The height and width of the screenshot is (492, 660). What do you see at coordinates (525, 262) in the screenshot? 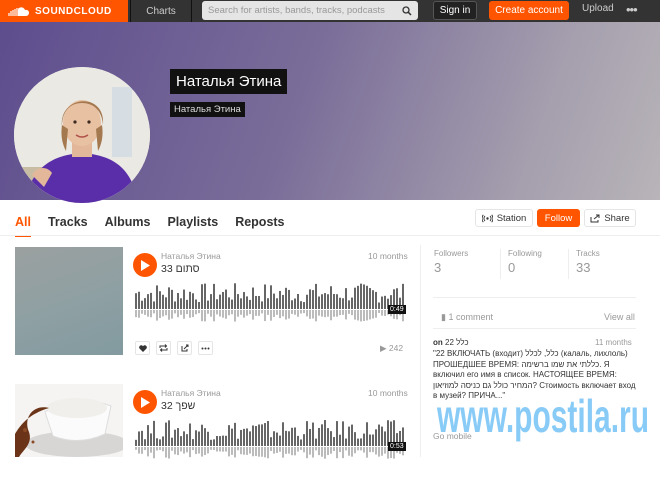
I see `stat-following: Following 0` at bounding box center [525, 262].